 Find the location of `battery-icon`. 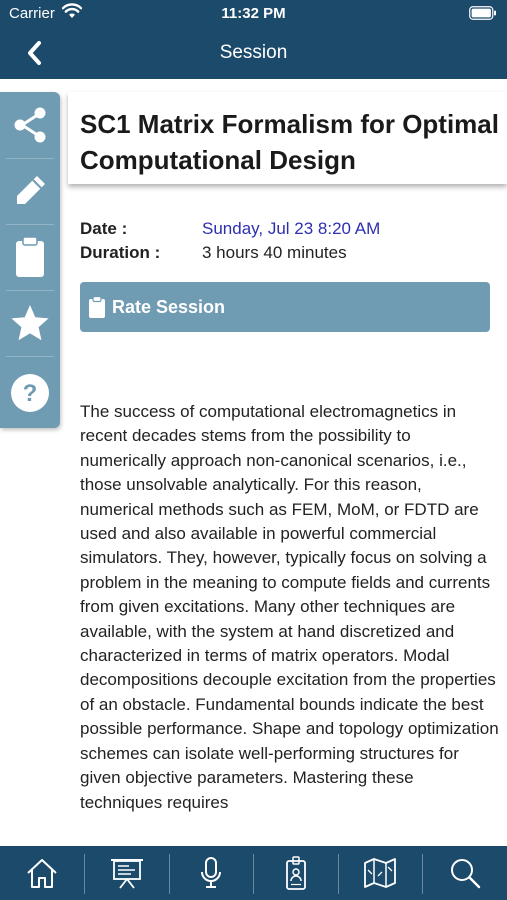

battery-icon is located at coordinates (483, 15).